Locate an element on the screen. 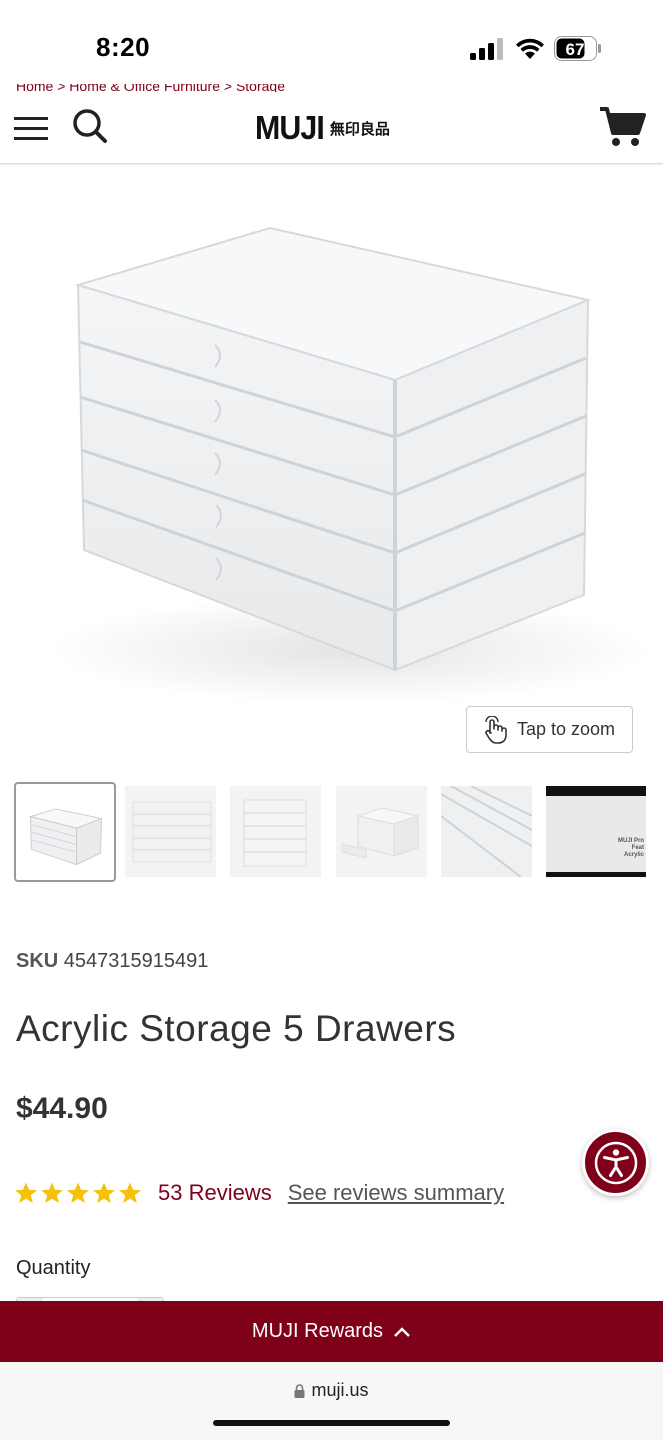 This screenshot has height=1440, width=663. status-bar: 8:20 67 is located at coordinates (331, 46).